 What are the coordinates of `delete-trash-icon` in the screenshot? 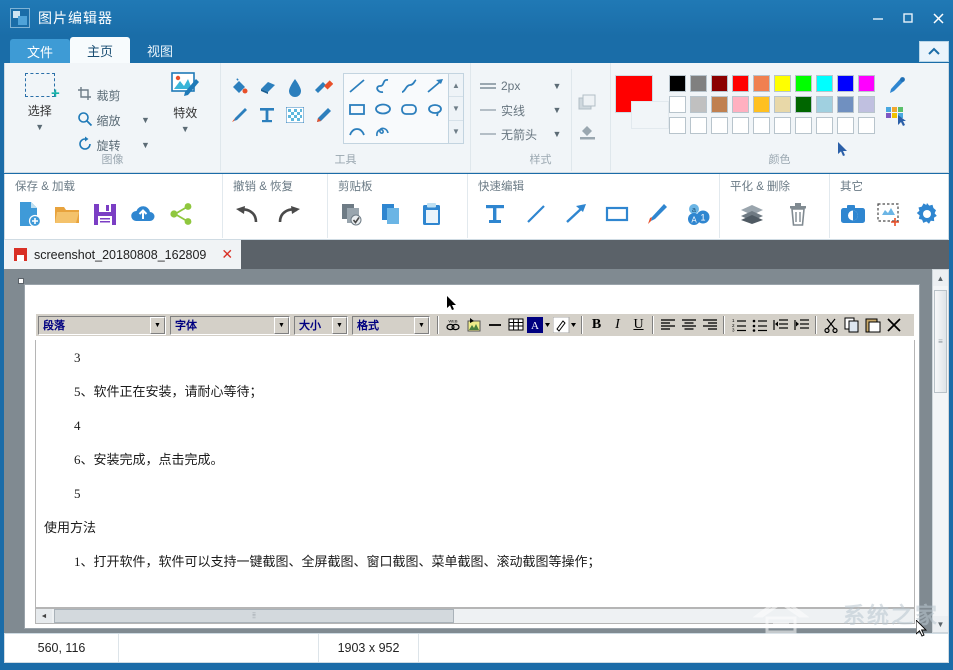 It's located at (798, 214).